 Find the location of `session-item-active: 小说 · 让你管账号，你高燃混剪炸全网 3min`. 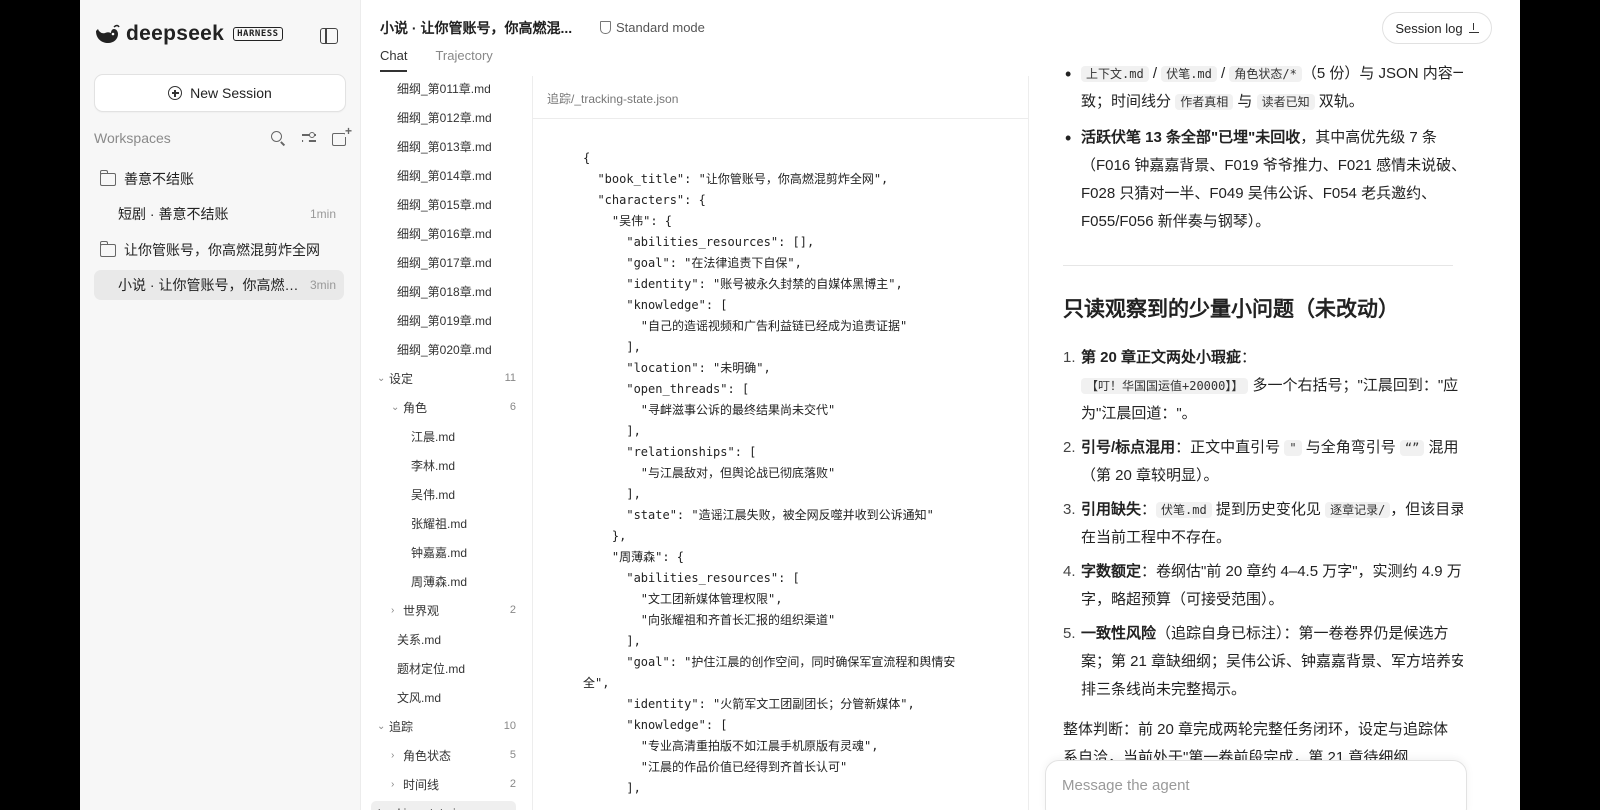

session-item-active: 小说 · 让你管账号，你高燃混剪炸全网 3min is located at coordinates (219, 285).